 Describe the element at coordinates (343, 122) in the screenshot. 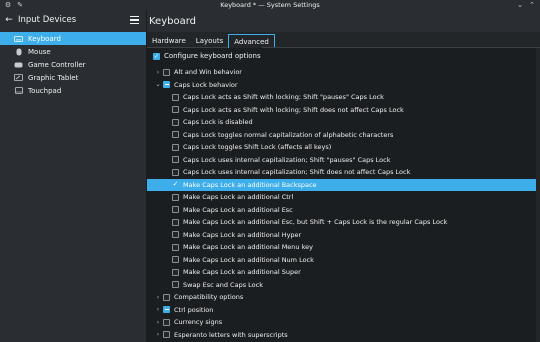

I see `option-row: Caps Lock is disabled` at that location.